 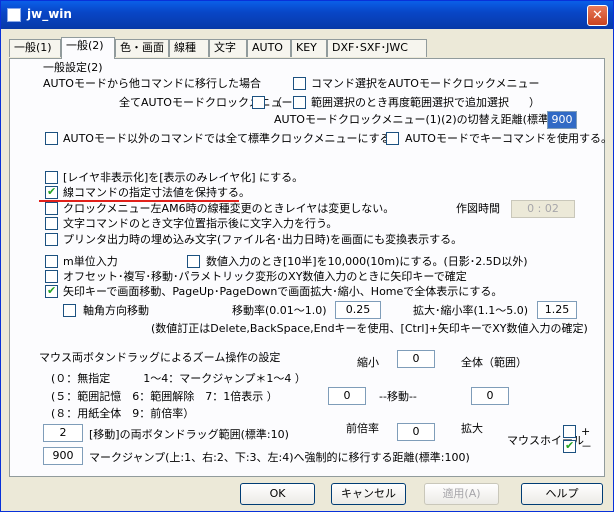 I want to click on layer-hidden-checkbox, so click(x=51, y=177).